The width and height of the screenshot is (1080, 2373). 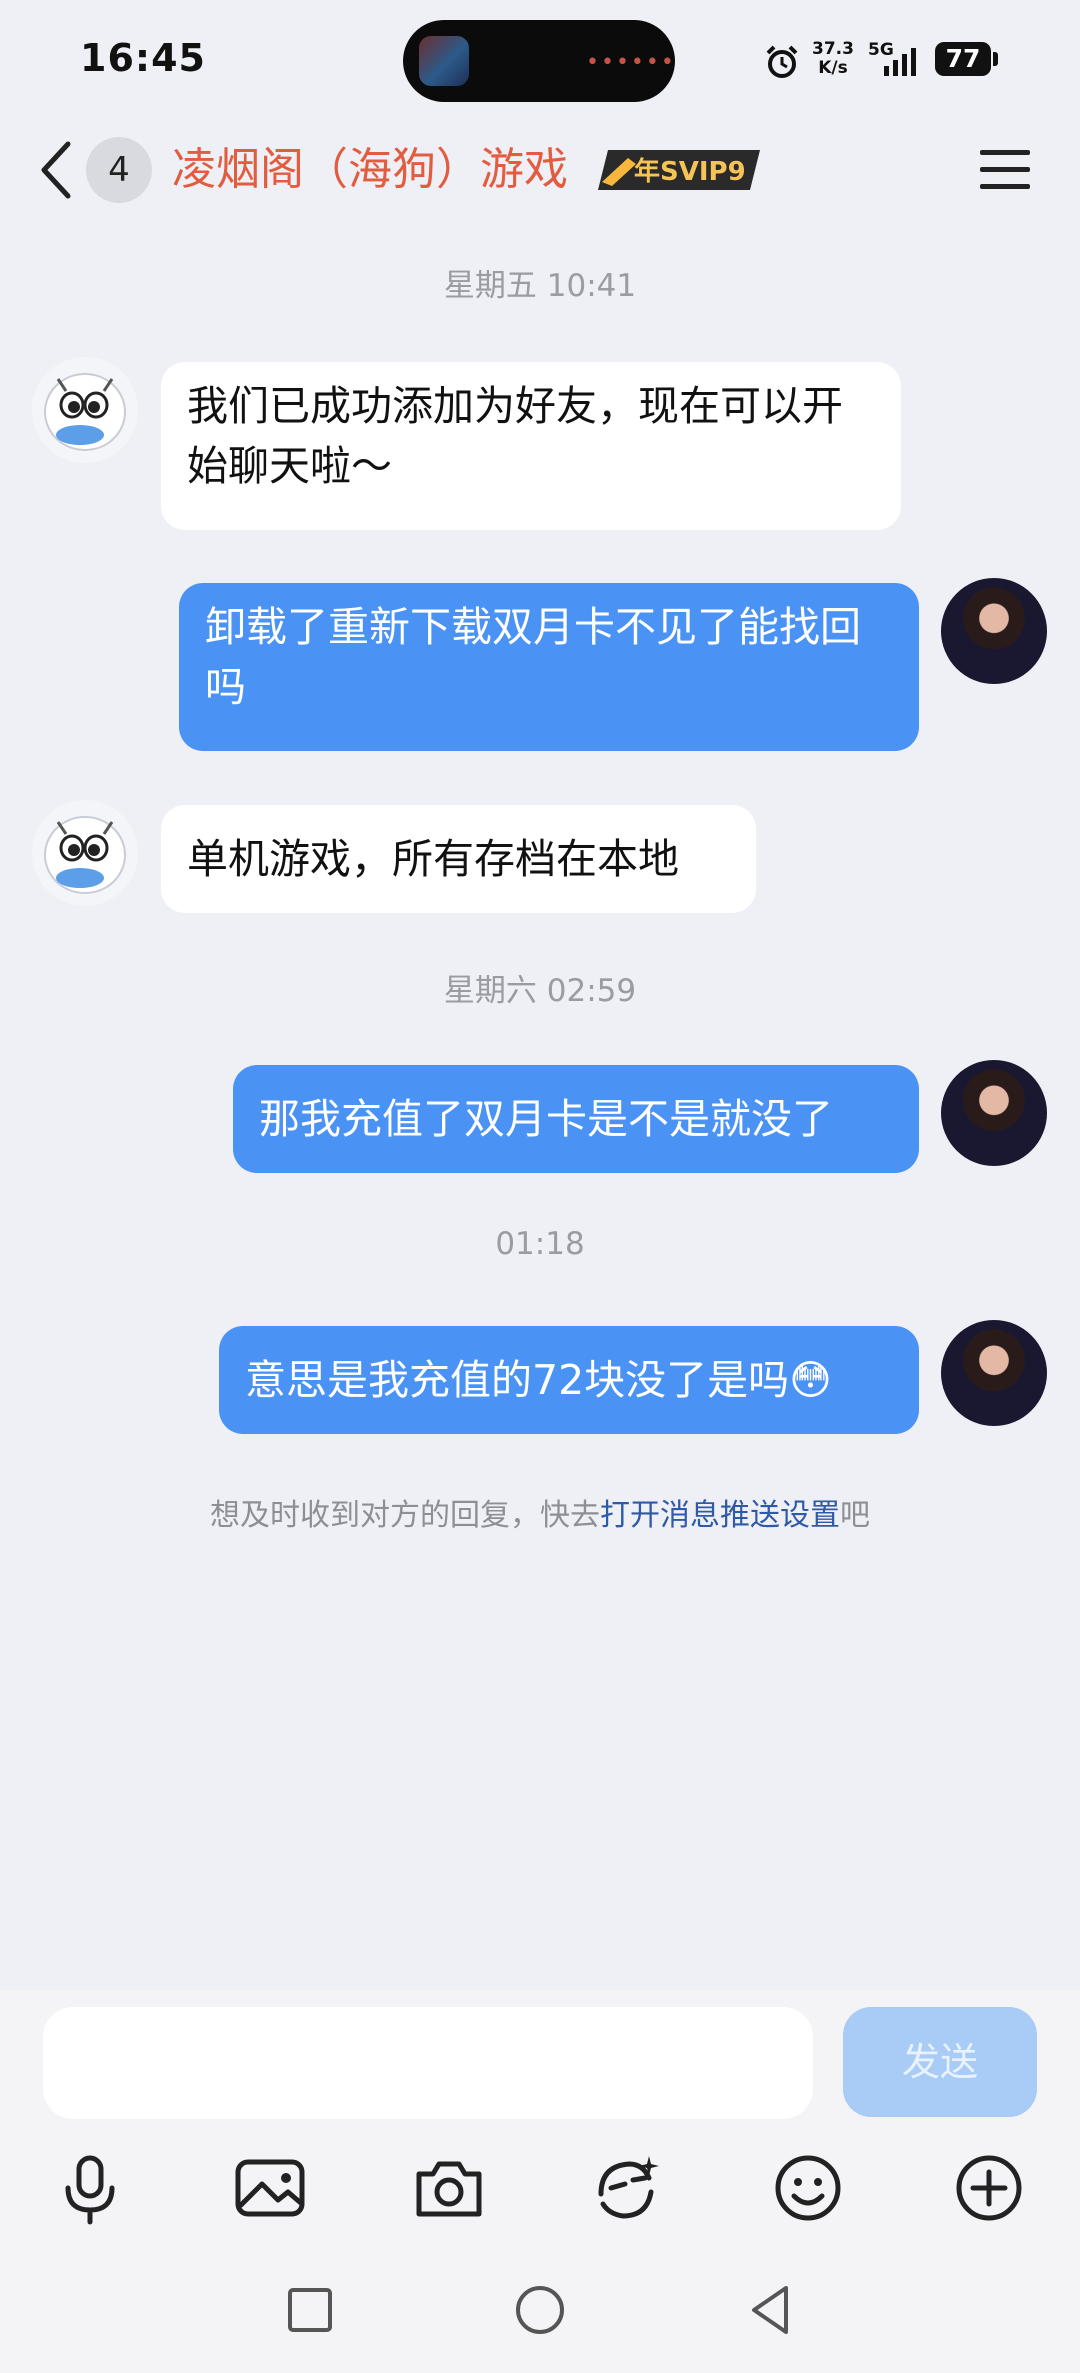 I want to click on status-time: 16:45, so click(x=143, y=58).